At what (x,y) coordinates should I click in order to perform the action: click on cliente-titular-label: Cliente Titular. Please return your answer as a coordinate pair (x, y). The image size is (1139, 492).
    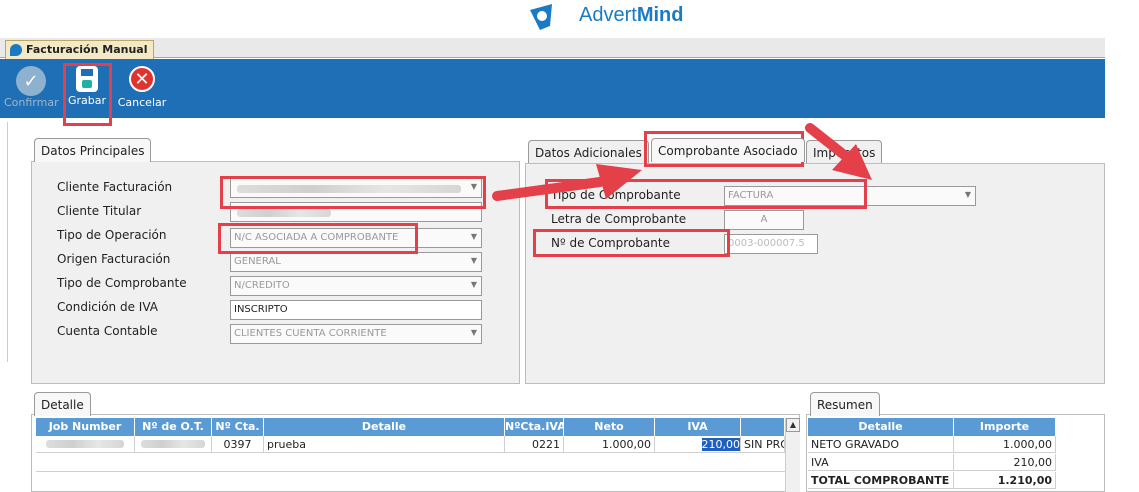
    Looking at the image, I should click on (99, 211).